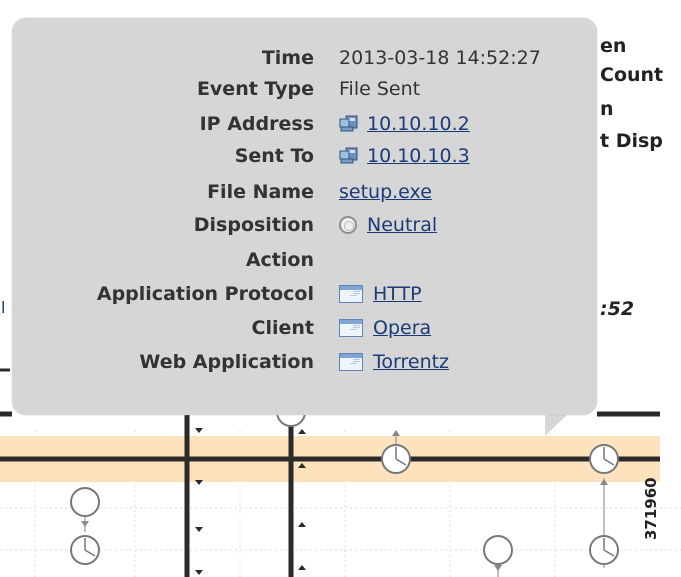 The image size is (681, 577). I want to click on disposition-neutral-icon, so click(348, 225).